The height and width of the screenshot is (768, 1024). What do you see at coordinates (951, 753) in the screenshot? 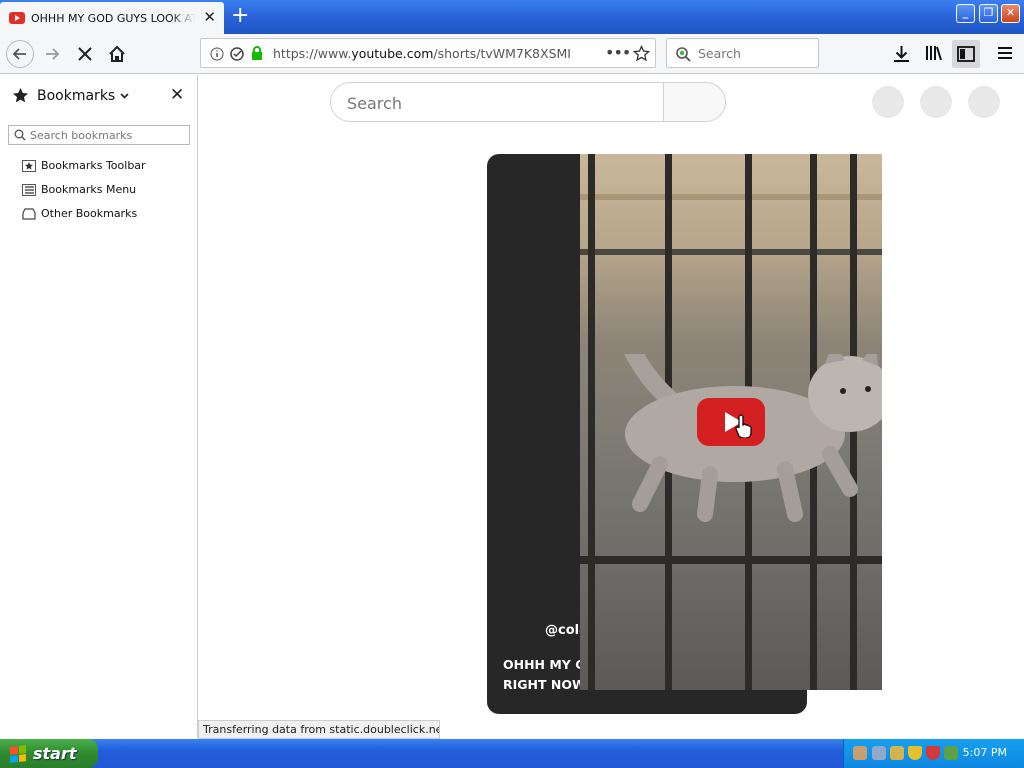
I see `volume-icon` at bounding box center [951, 753].